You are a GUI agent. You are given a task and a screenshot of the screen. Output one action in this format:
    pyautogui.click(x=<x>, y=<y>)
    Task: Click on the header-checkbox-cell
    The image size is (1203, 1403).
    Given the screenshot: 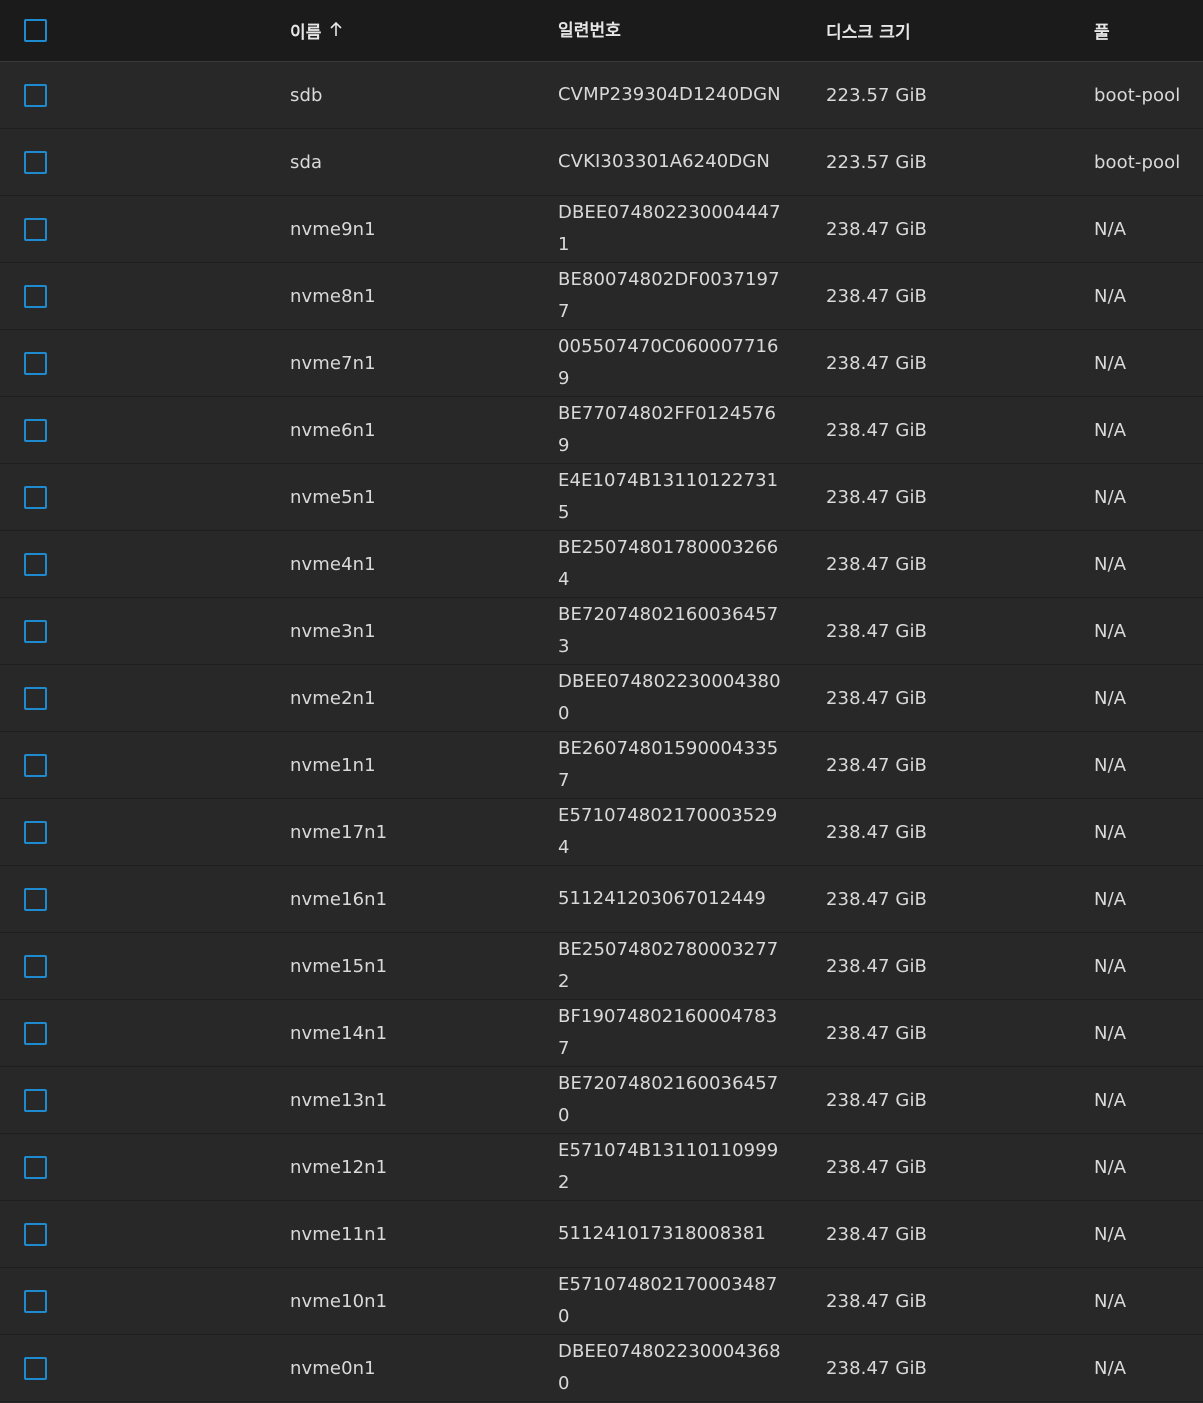 What is the action you would take?
    pyautogui.click(x=39, y=32)
    